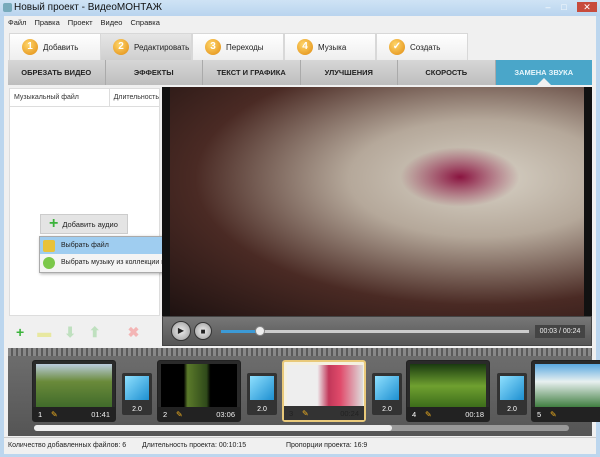  Describe the element at coordinates (154, 72) in the screenshot. I see `subtab-effects: ЭФФЕКТЫ` at that location.